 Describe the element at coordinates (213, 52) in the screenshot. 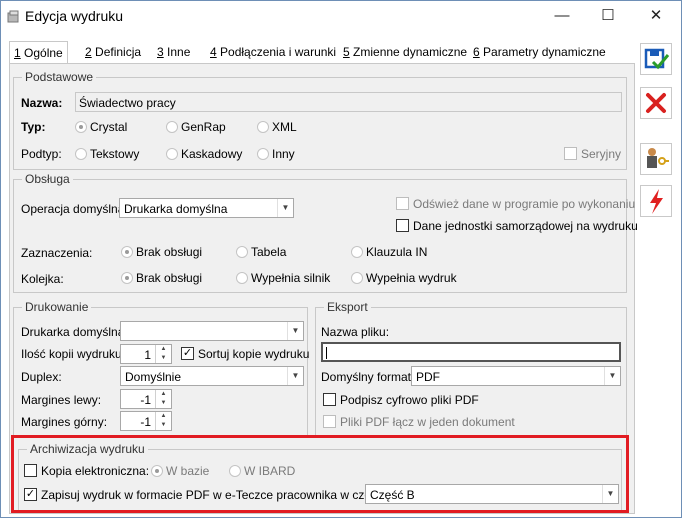

I see `tab-key: 4` at that location.